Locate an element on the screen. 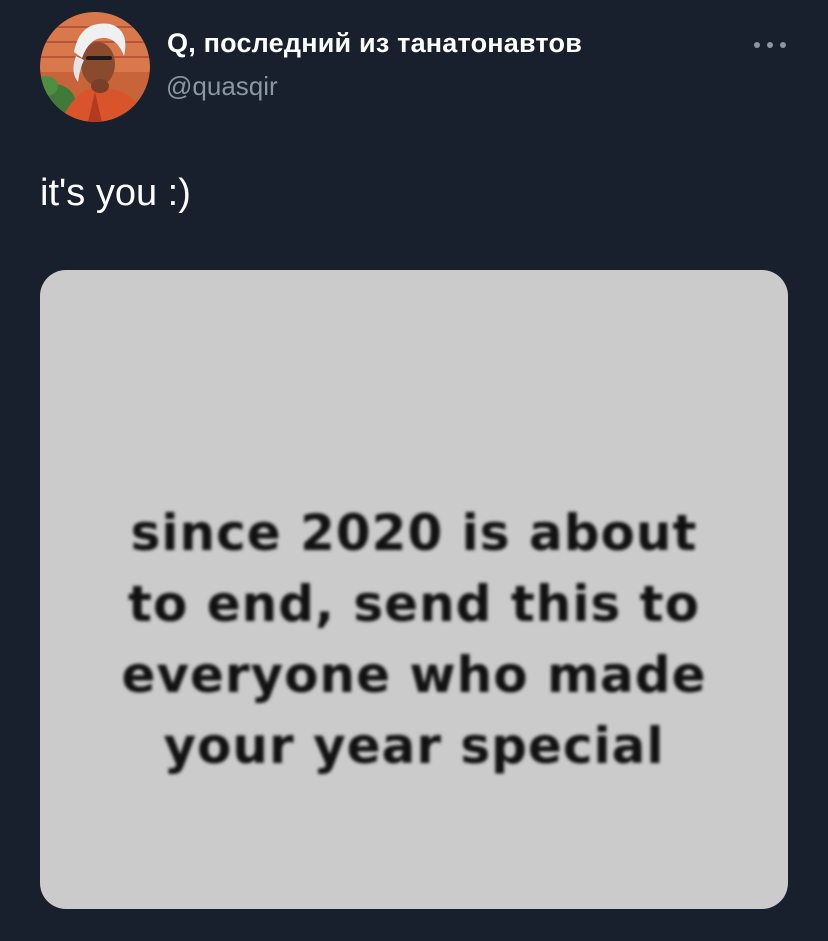  meme-caption-line: since 2020 is about is located at coordinates (414, 533).